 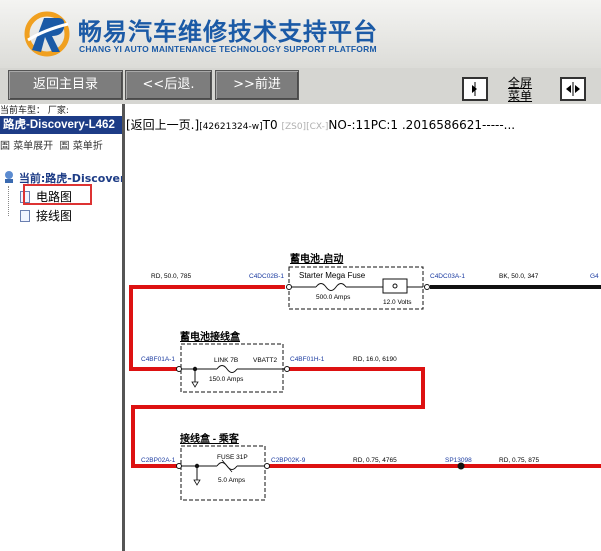 I want to click on collapse-menu-icon: 圄, so click(x=64, y=146).